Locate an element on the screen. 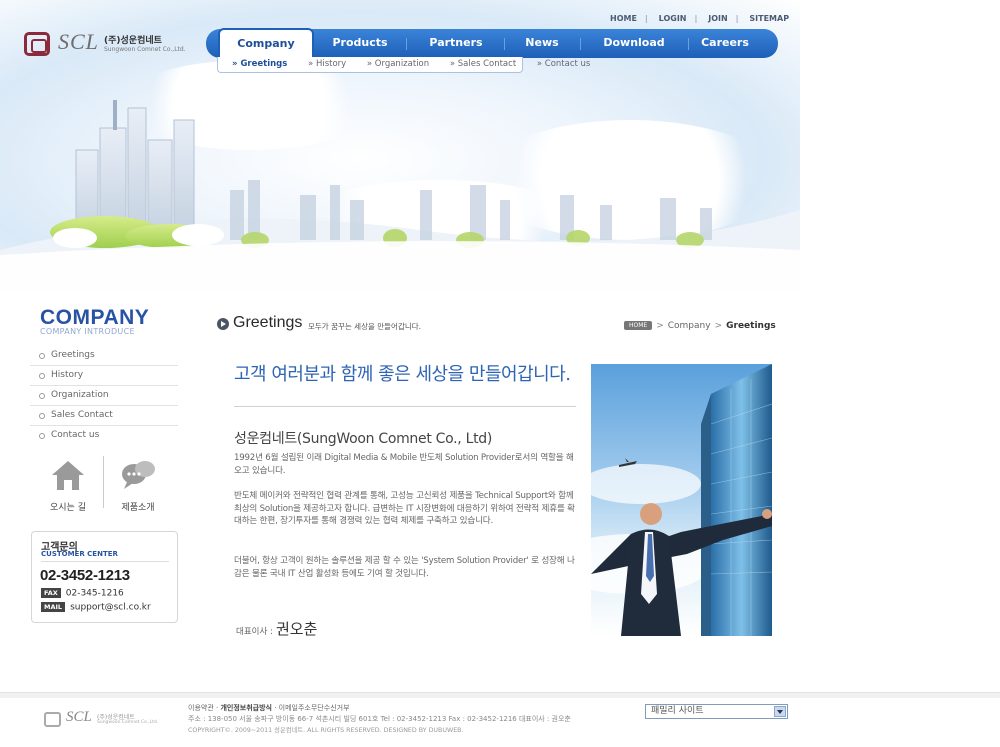 Image resolution: width=1000 pixels, height=747 pixels. company-name: 성운컴네트(SungWoon Comnet Co., Ltd) is located at coordinates (363, 439).